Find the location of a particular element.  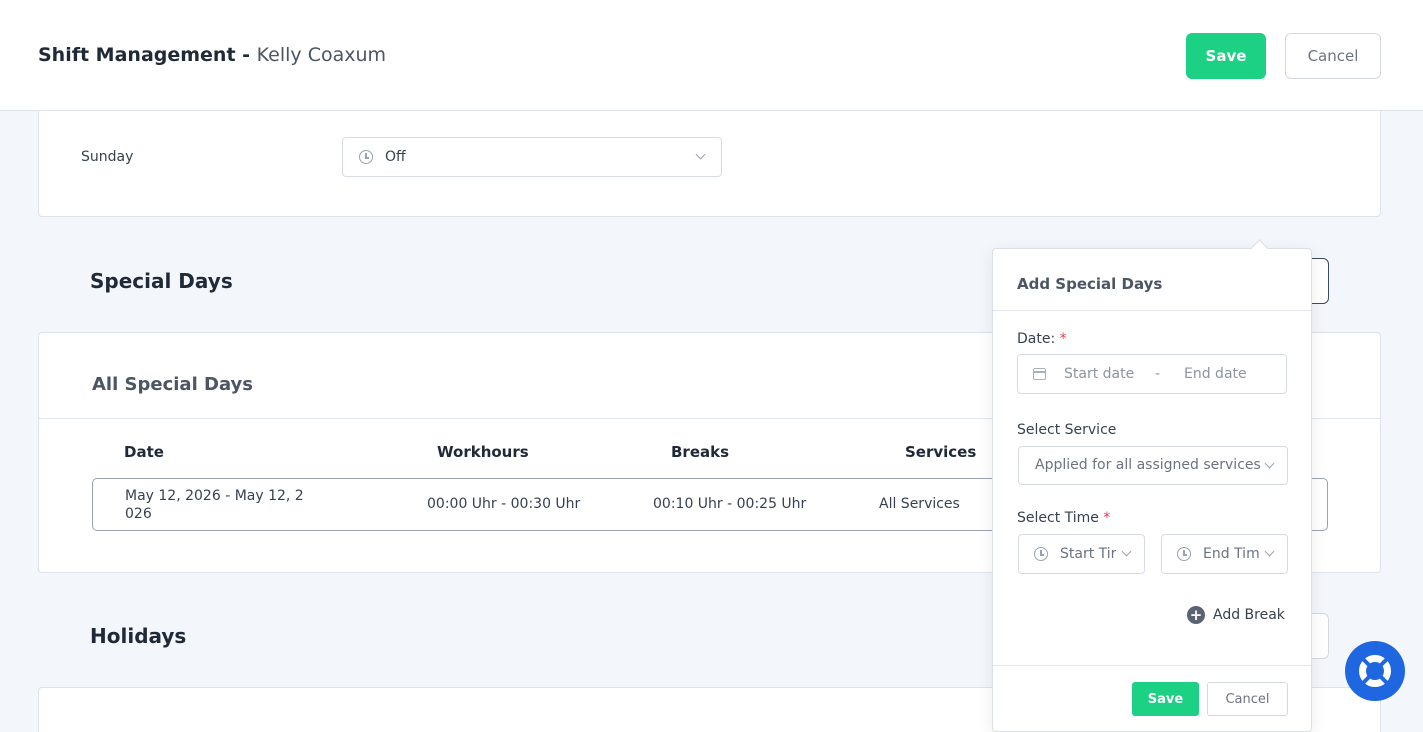

row-breaks: 00:10 Uhr - 00:25 Uhr is located at coordinates (730, 504).